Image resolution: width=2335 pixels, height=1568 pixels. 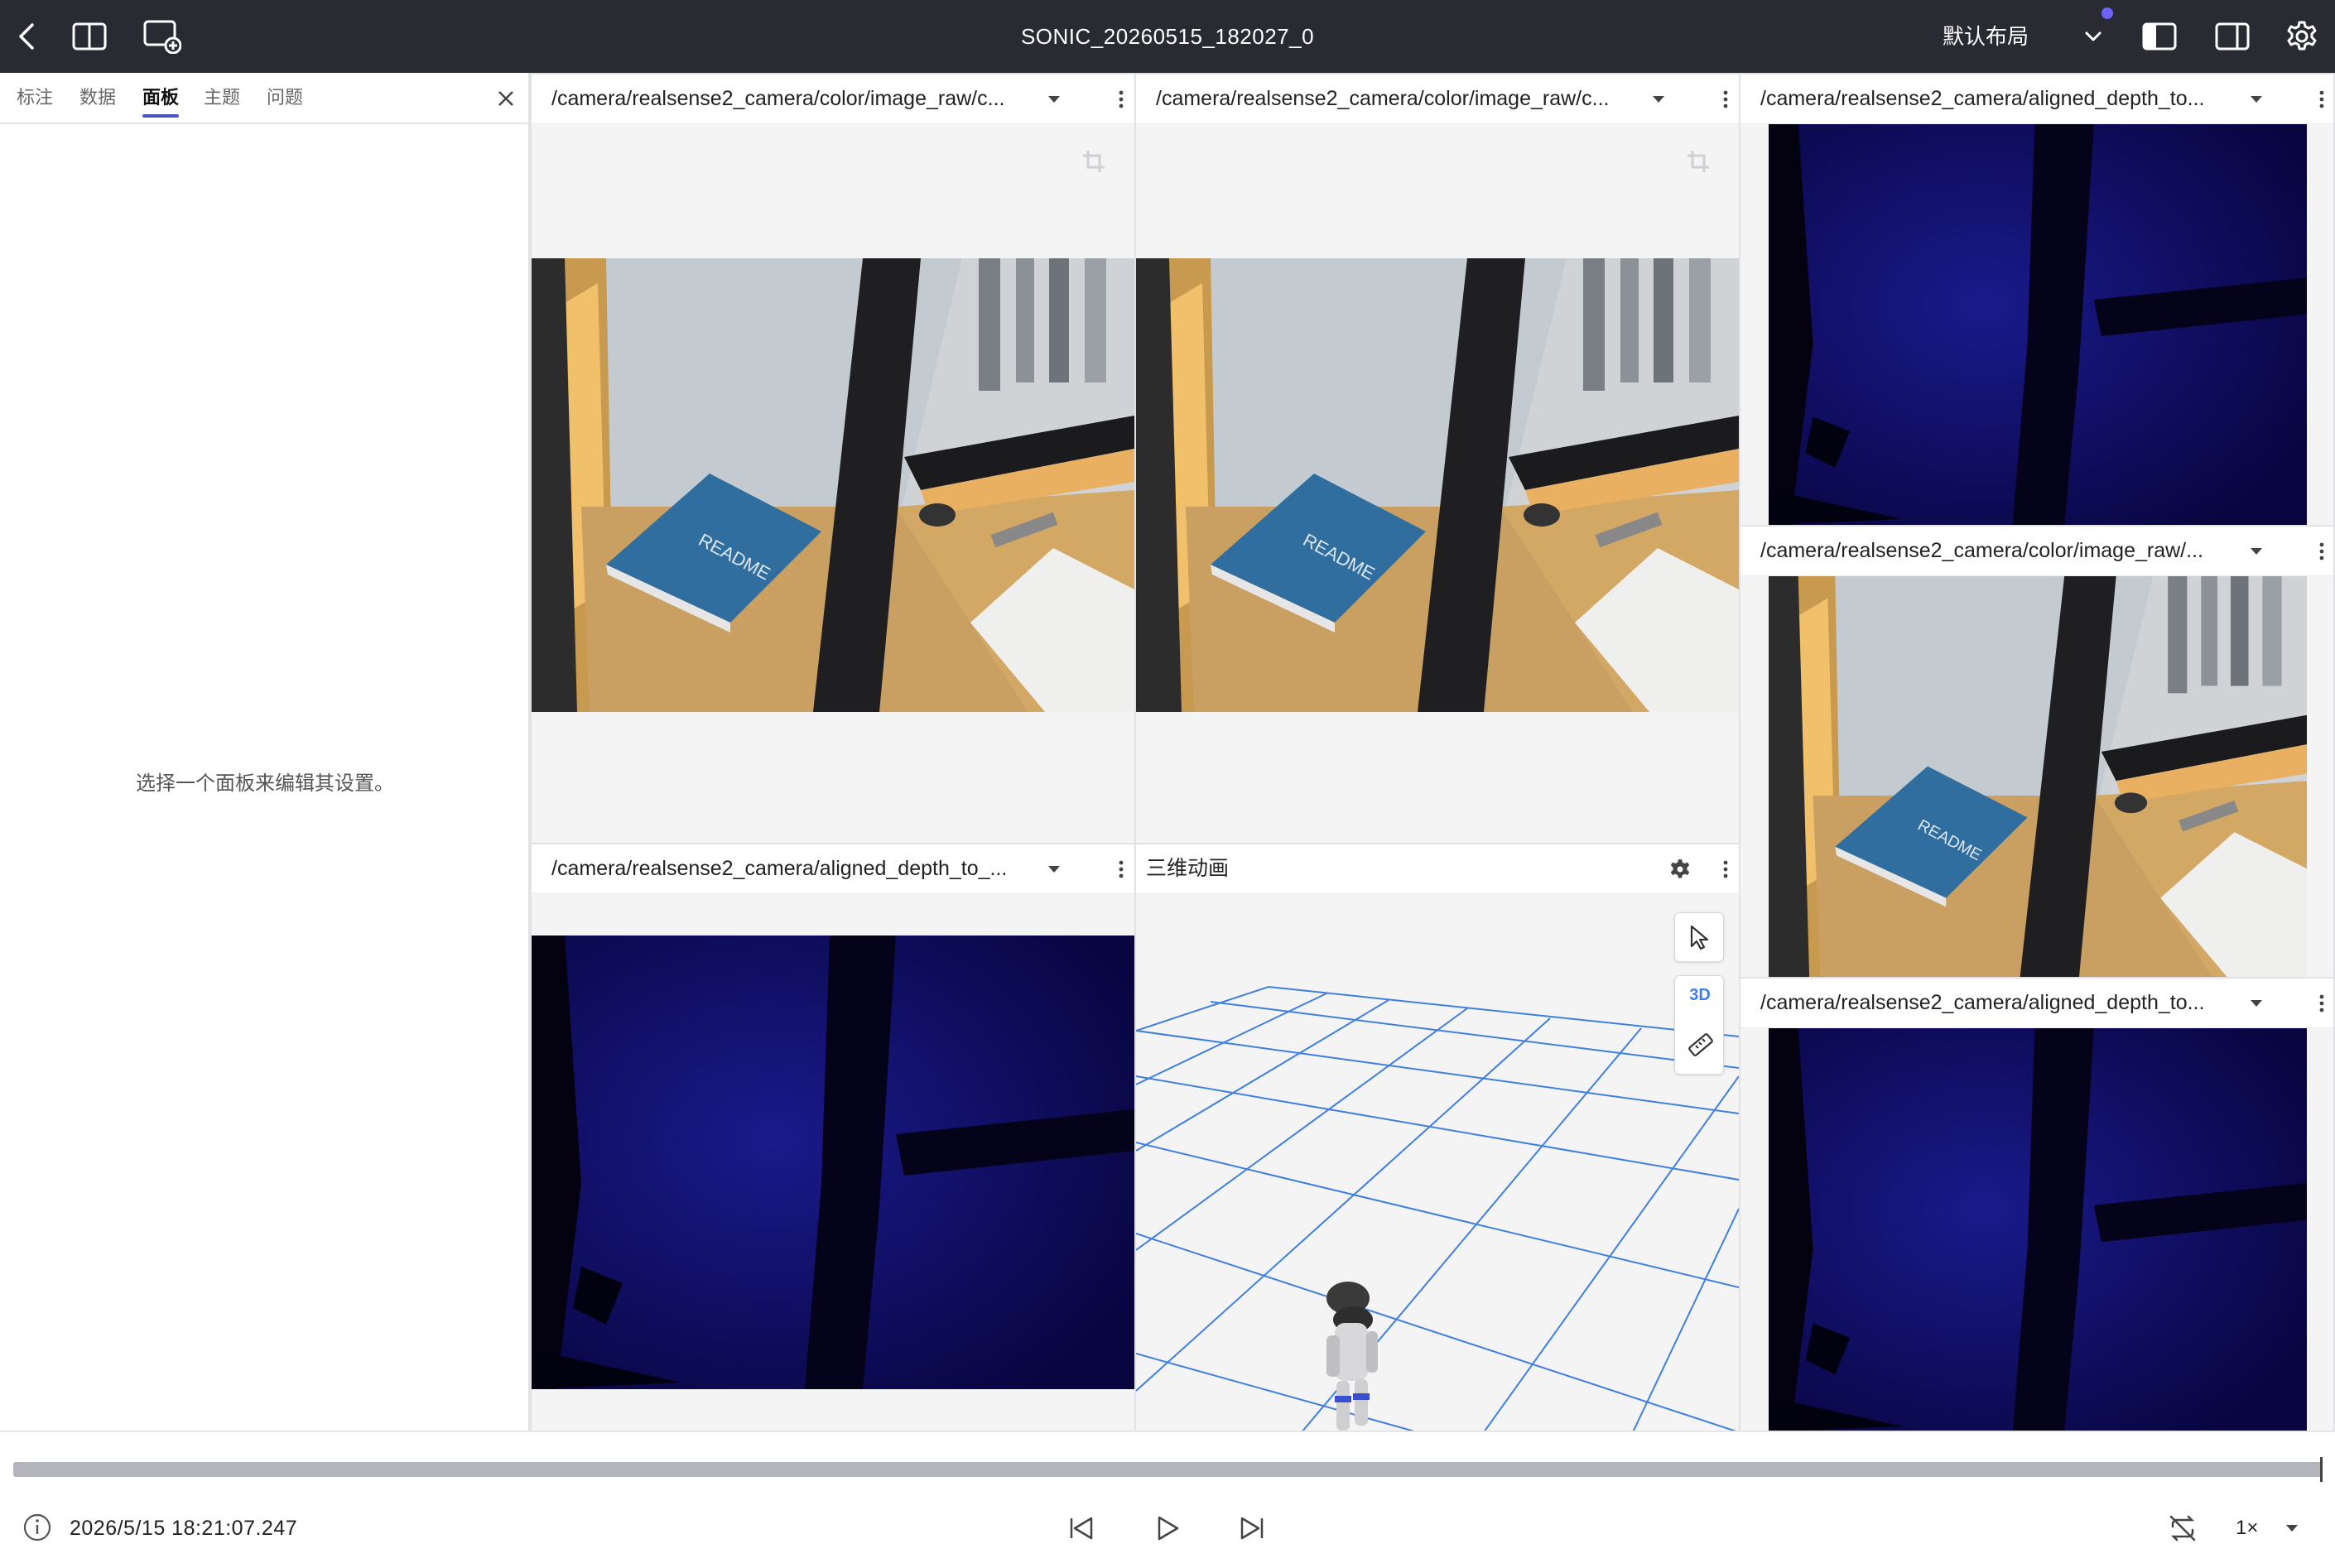 I want to click on timeline-scrubber, so click(x=1167, y=1469).